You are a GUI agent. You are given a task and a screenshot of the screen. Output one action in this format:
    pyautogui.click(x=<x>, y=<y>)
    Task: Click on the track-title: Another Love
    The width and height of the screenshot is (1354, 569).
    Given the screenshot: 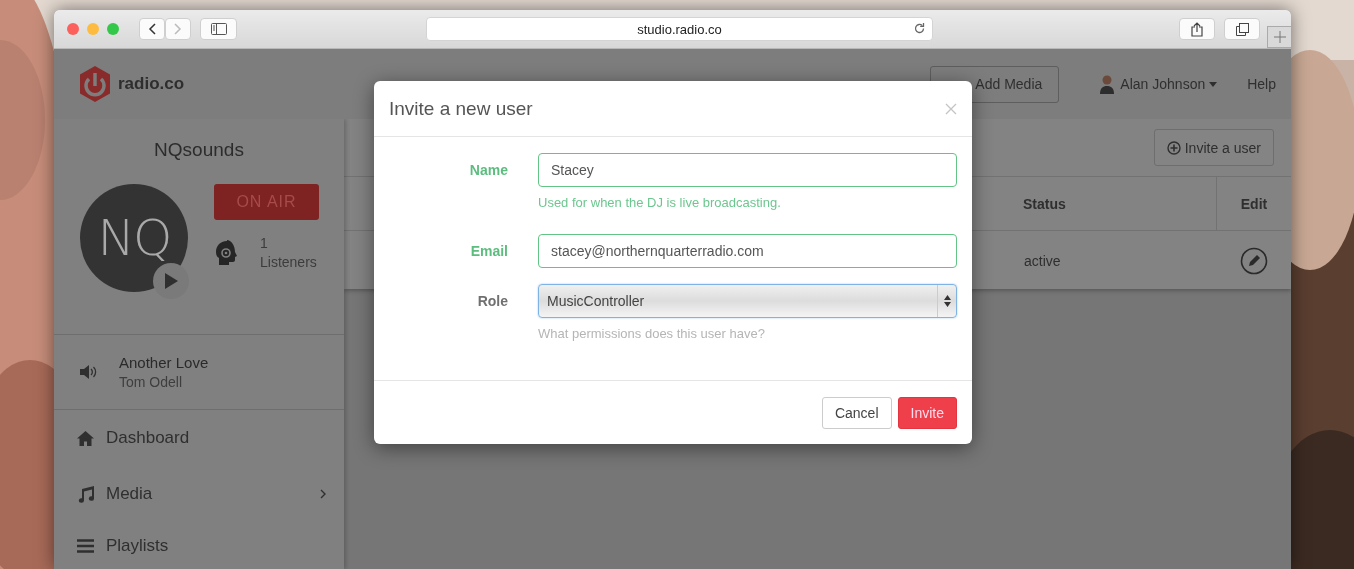 What is the action you would take?
    pyautogui.click(x=164, y=362)
    